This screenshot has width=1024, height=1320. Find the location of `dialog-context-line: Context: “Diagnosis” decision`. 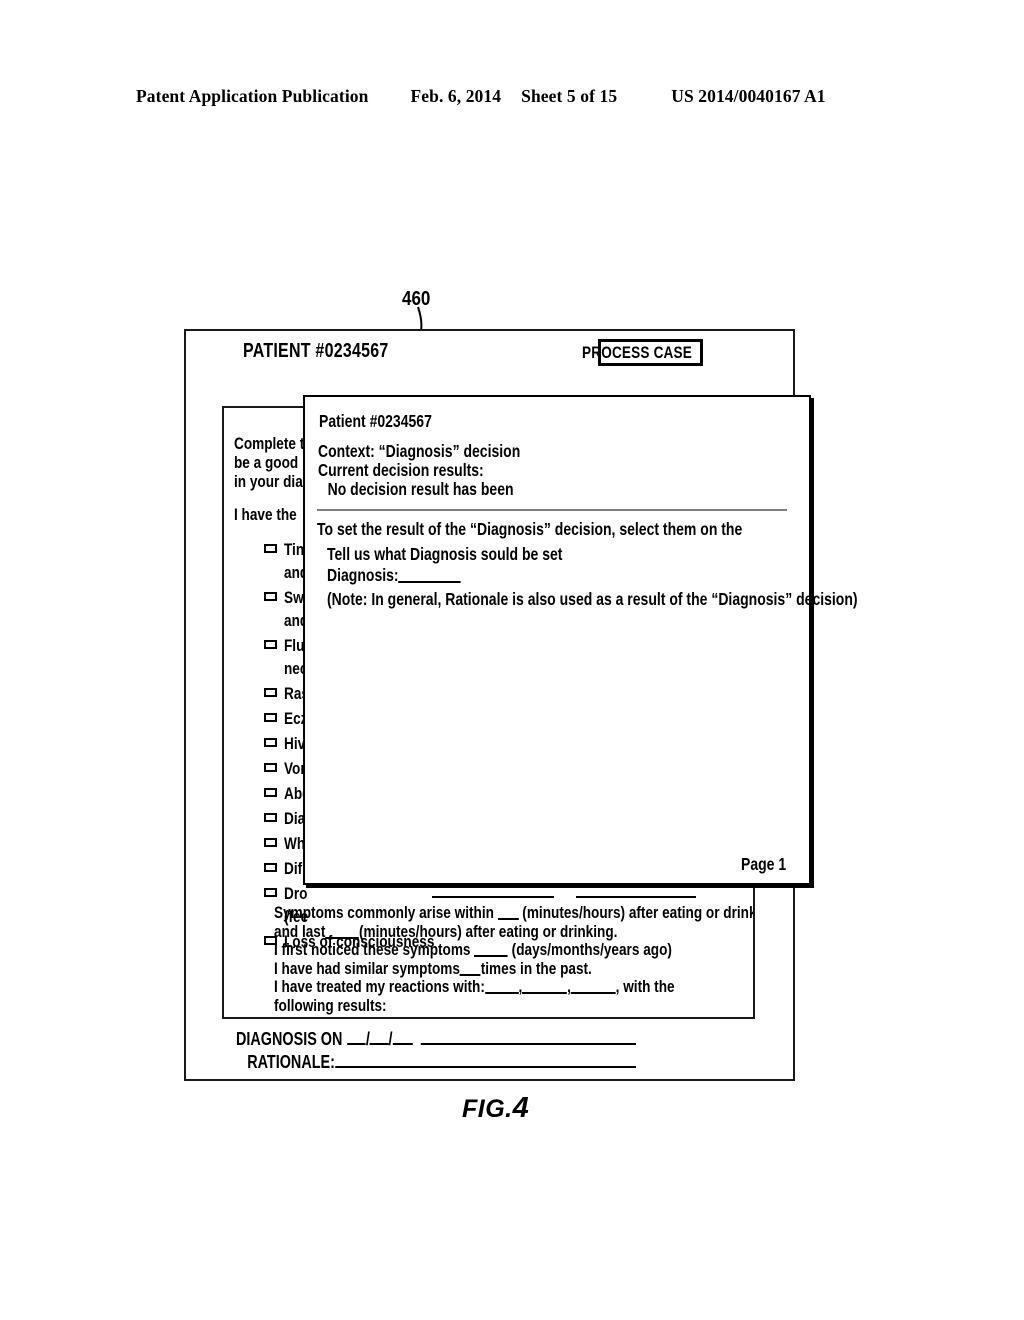

dialog-context-line: Context: “Diagnosis” decision is located at coordinates (419, 451).